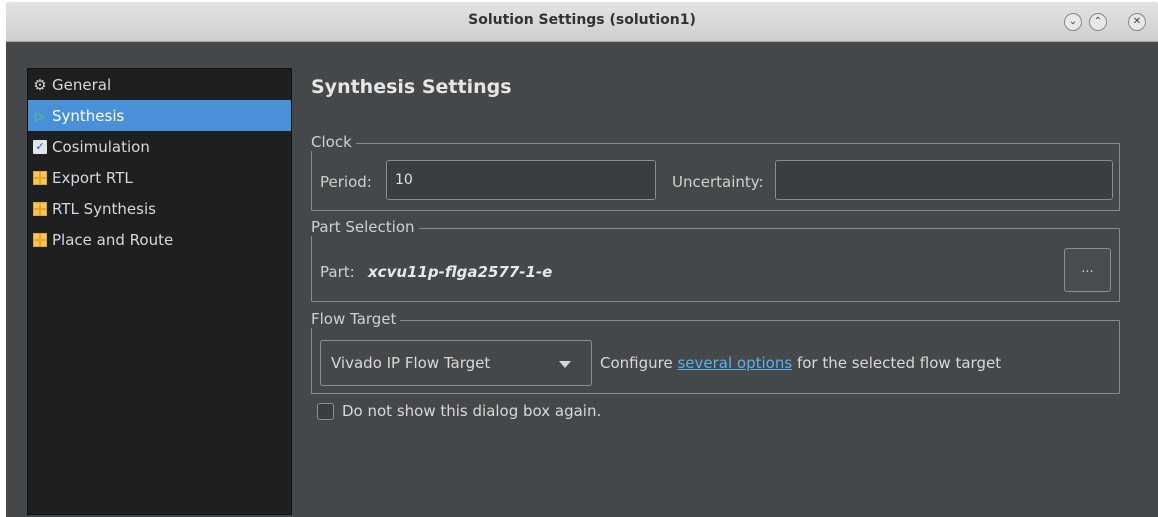 This screenshot has width=1158, height=517. What do you see at coordinates (113, 239) in the screenshot?
I see `sidebar-item-label: Place and Route` at bounding box center [113, 239].